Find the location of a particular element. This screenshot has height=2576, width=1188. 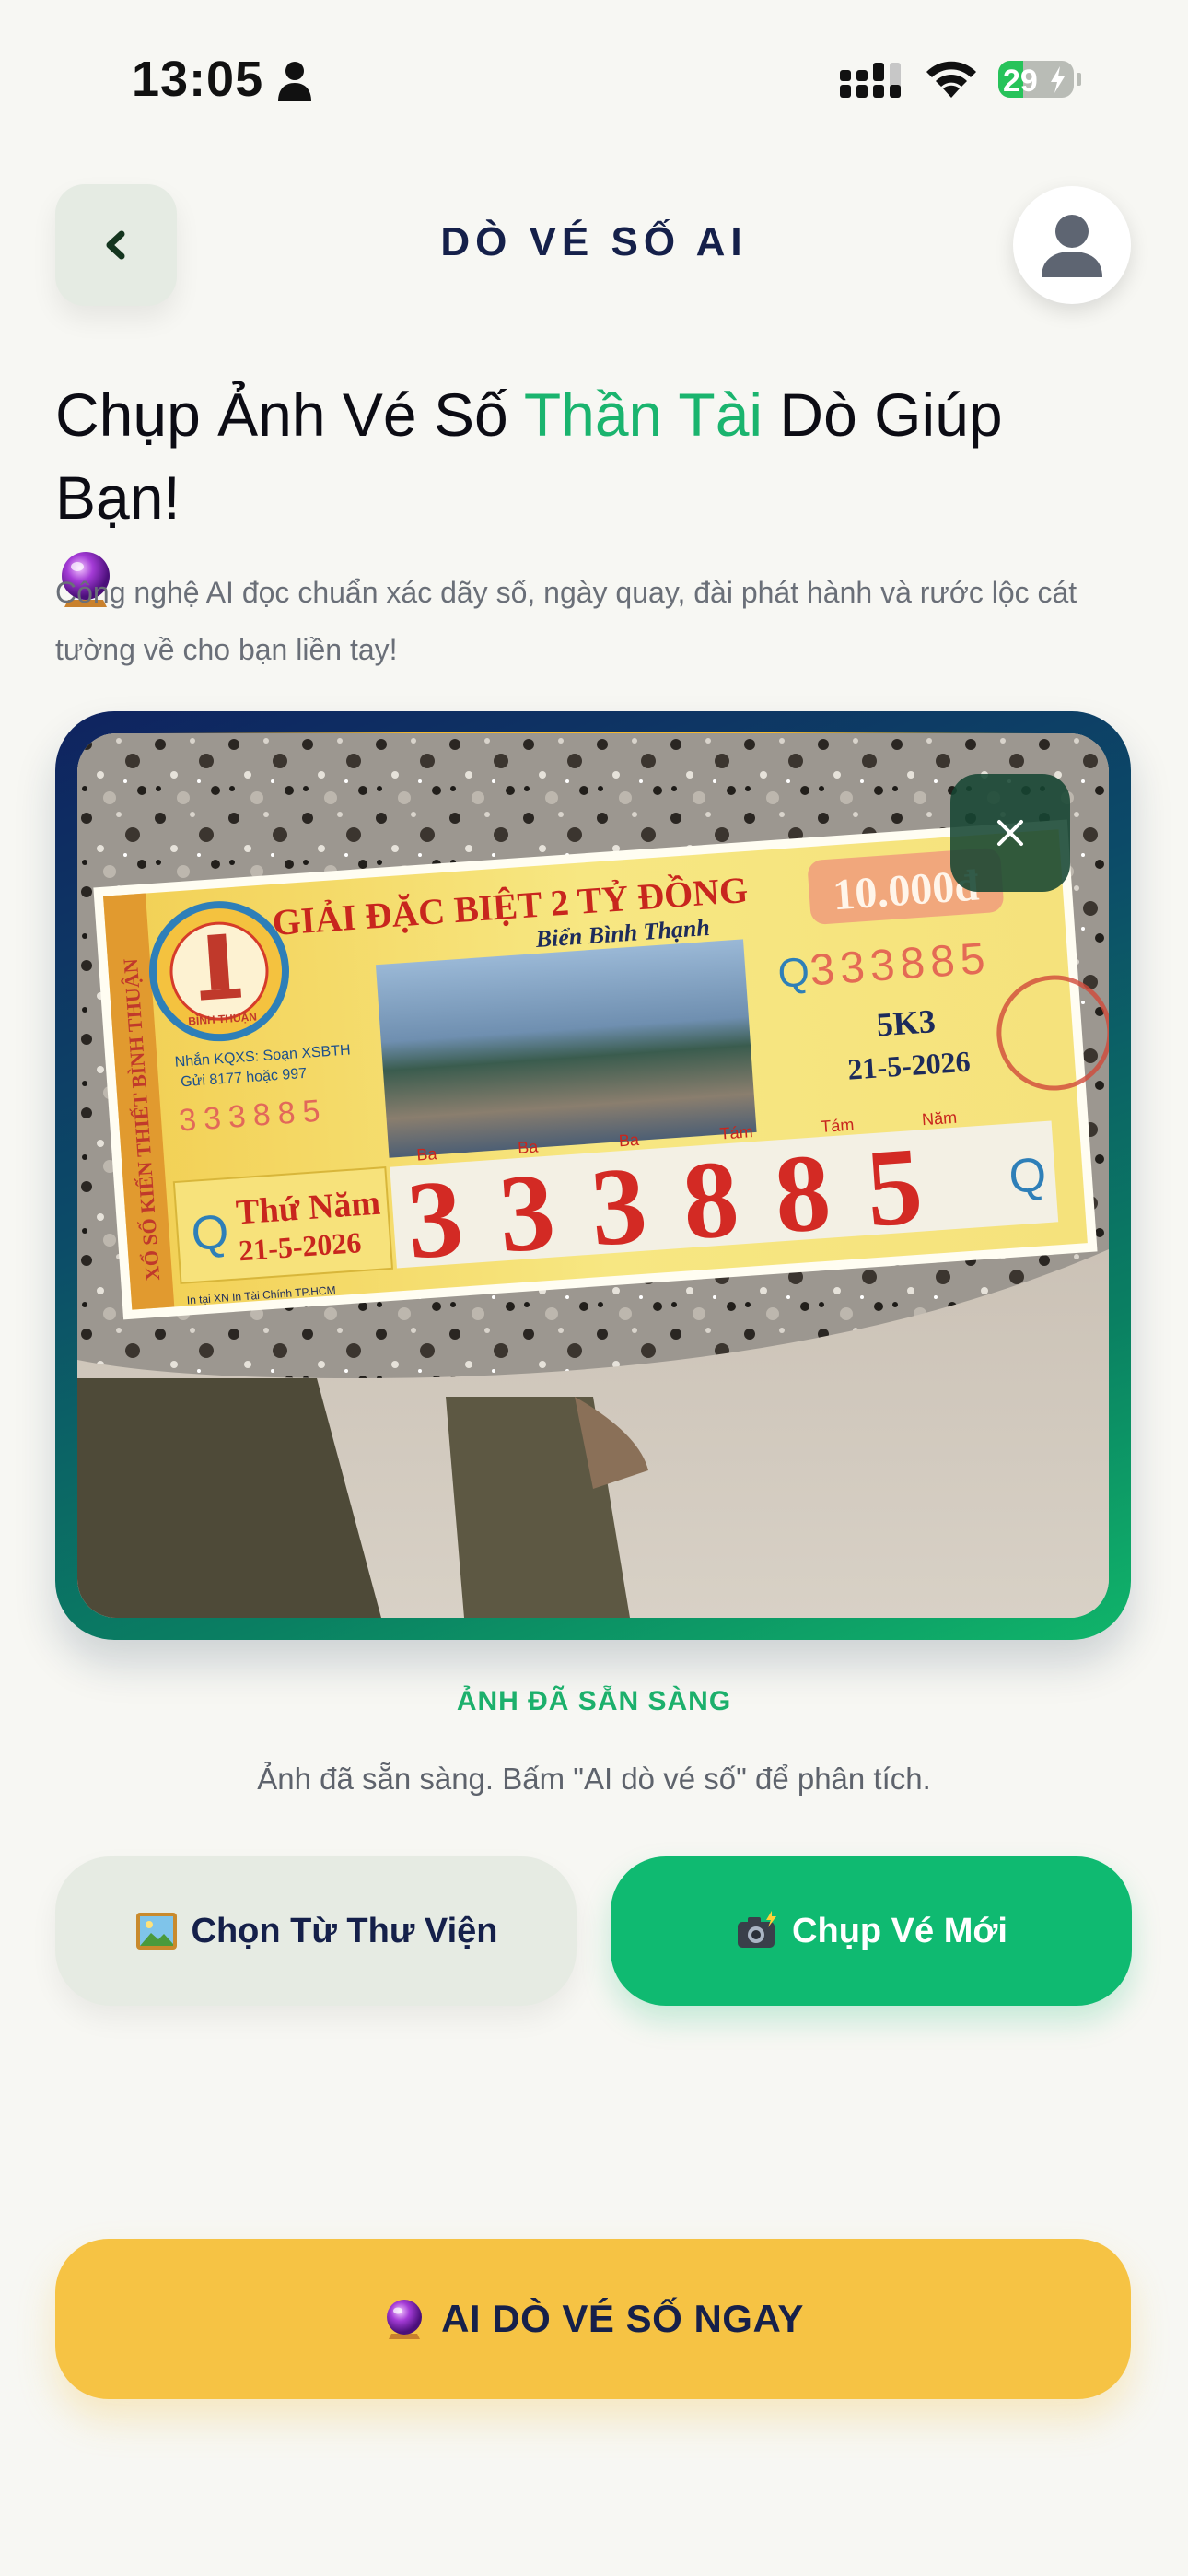

ticket-prefix-left: Q is located at coordinates (210, 1233).